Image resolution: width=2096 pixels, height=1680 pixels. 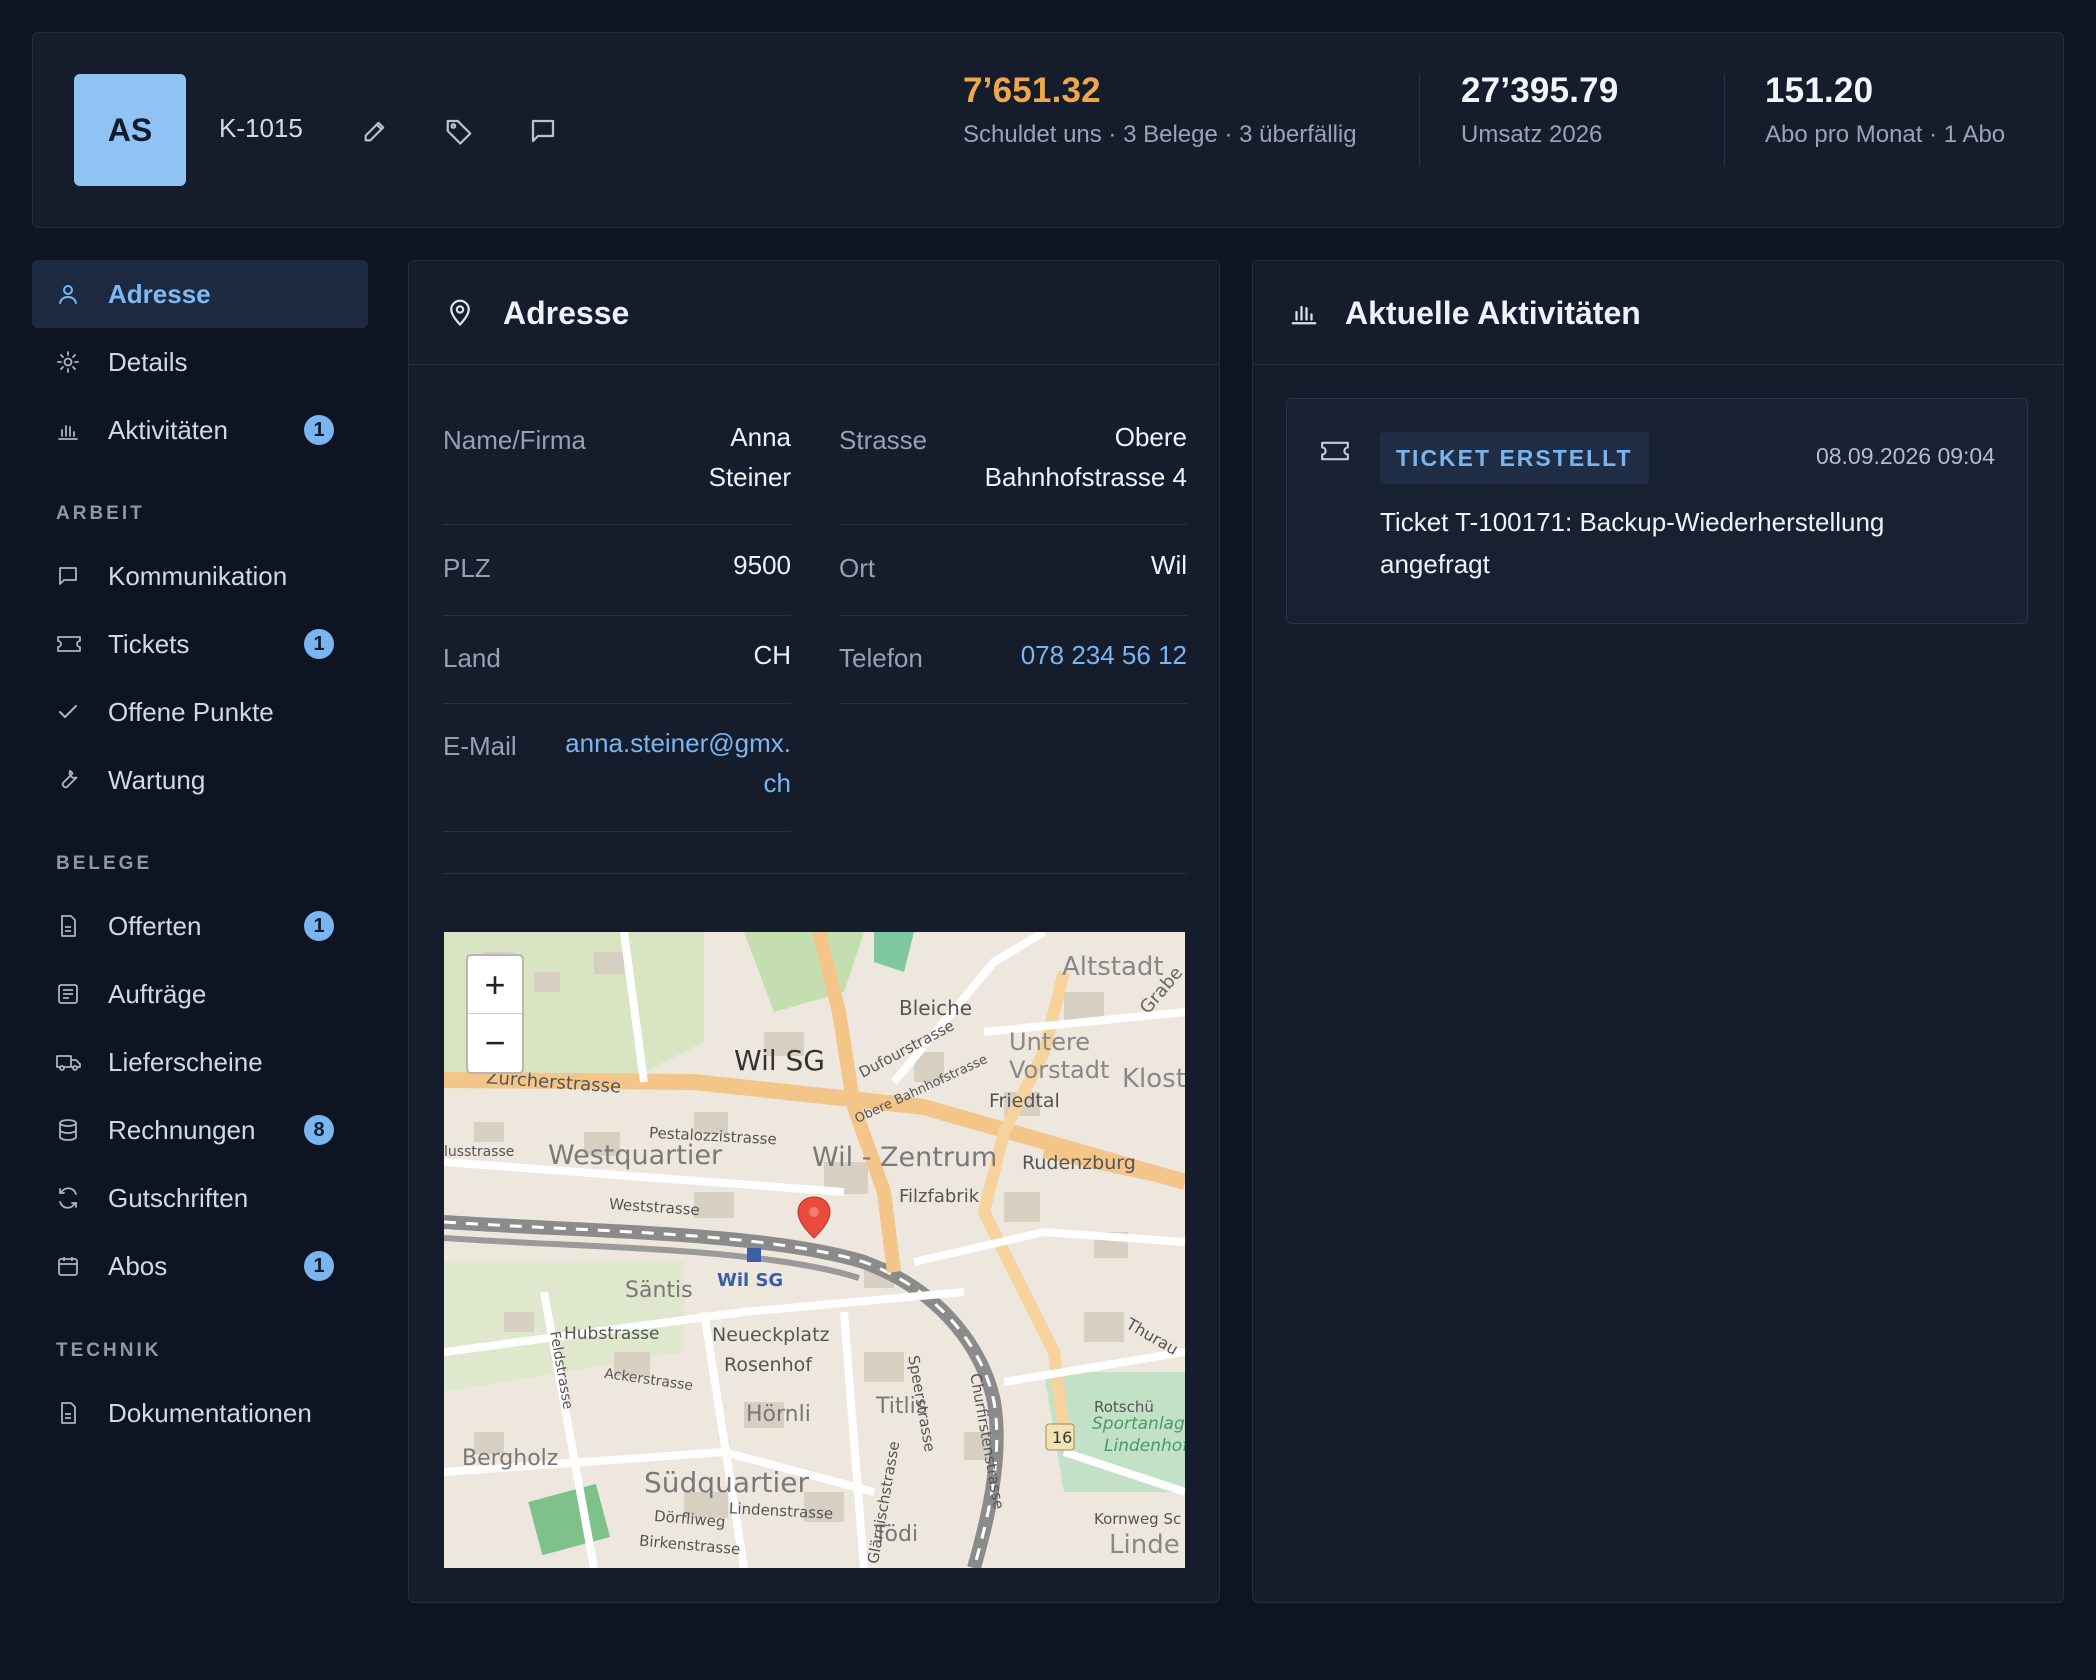 I want to click on sidebar-item-details: Details, so click(x=200, y=362).